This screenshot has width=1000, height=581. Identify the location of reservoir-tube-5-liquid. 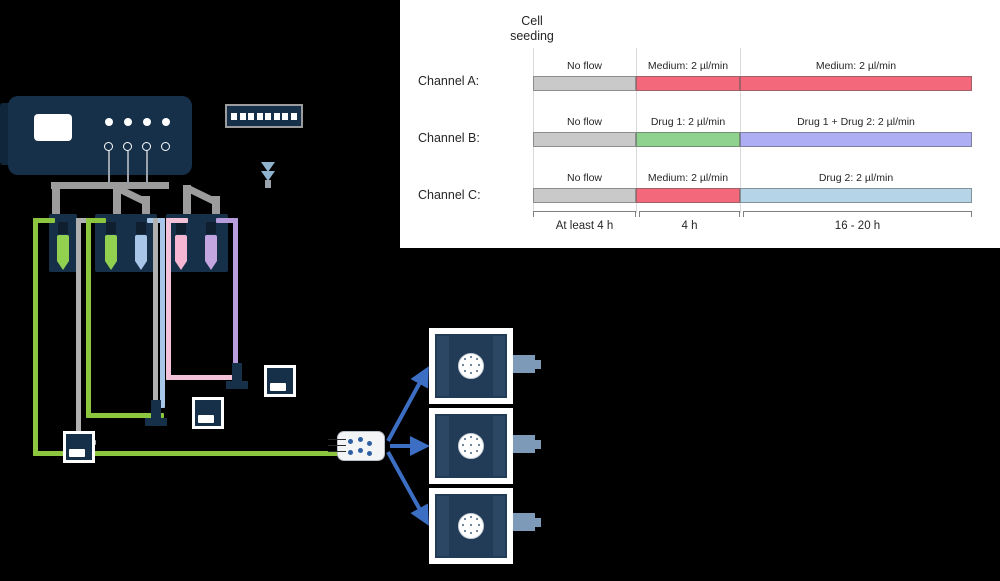
(211, 248).